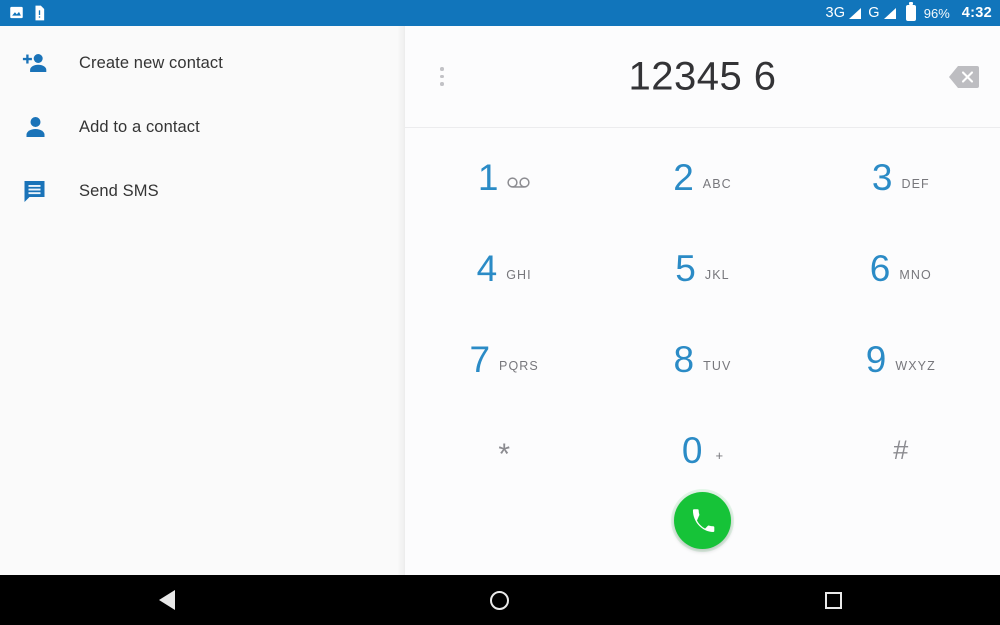 The image size is (1000, 625). I want to click on key-digit: #, so click(901, 450).